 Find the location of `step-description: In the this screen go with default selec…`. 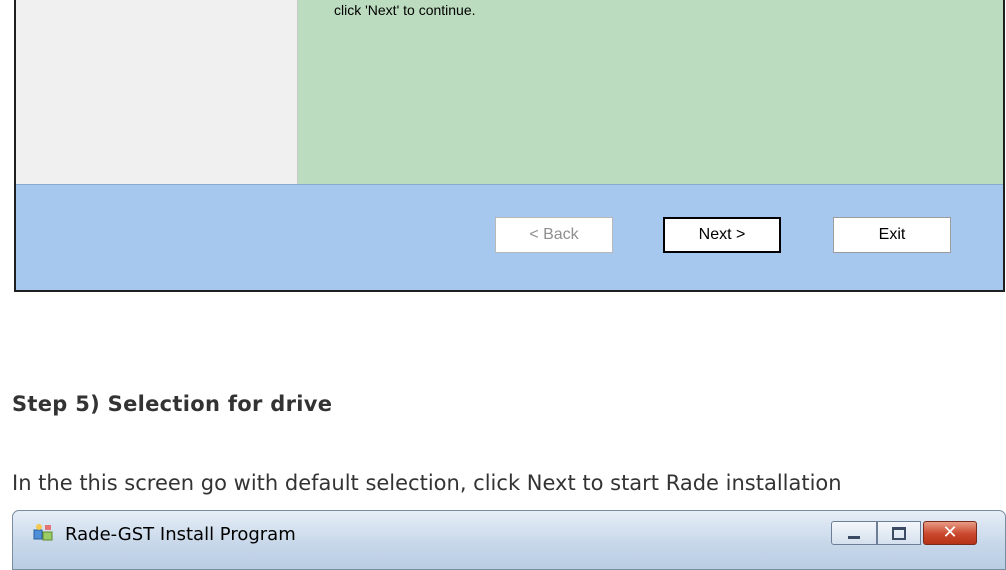

step-description: In the this screen go with default selec… is located at coordinates (427, 483).